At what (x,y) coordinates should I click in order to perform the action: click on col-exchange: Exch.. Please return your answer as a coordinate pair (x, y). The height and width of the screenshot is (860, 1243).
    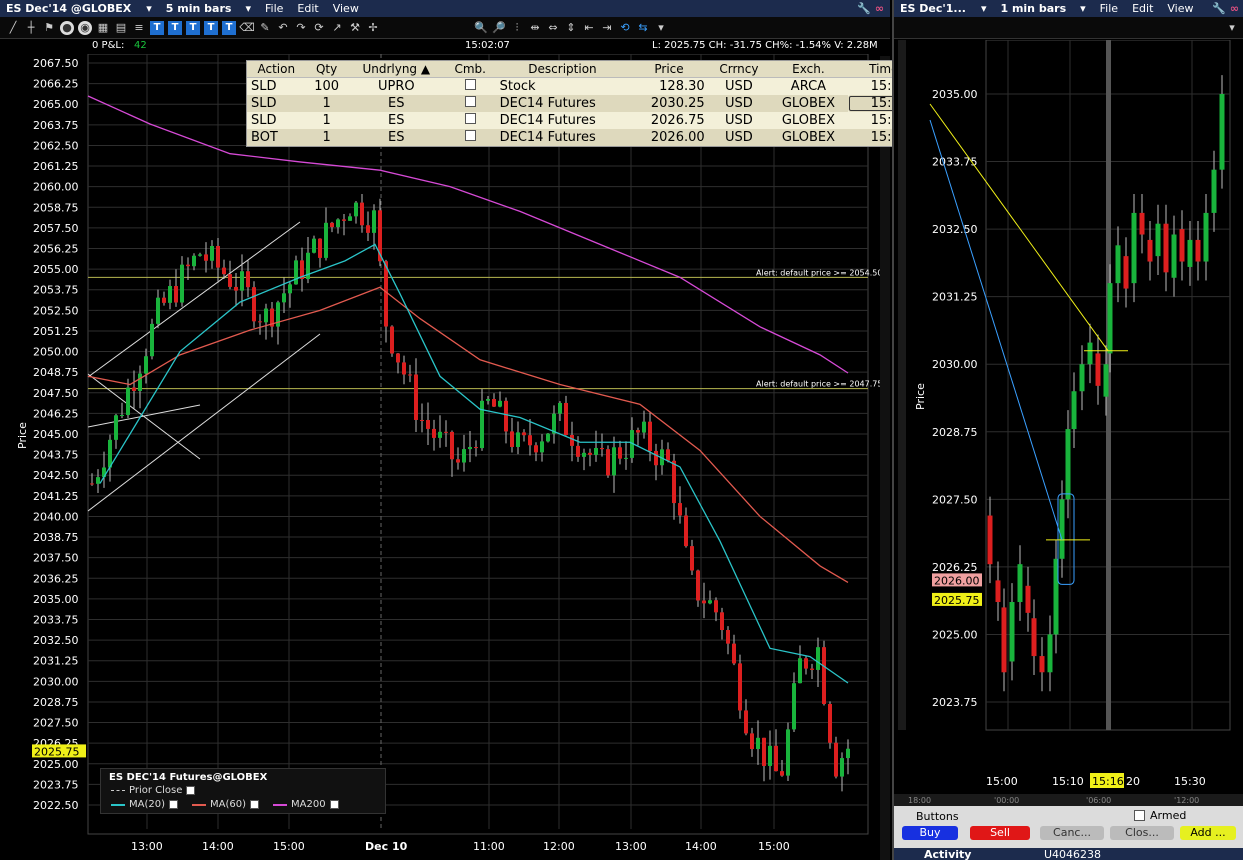
    Looking at the image, I should click on (808, 69).